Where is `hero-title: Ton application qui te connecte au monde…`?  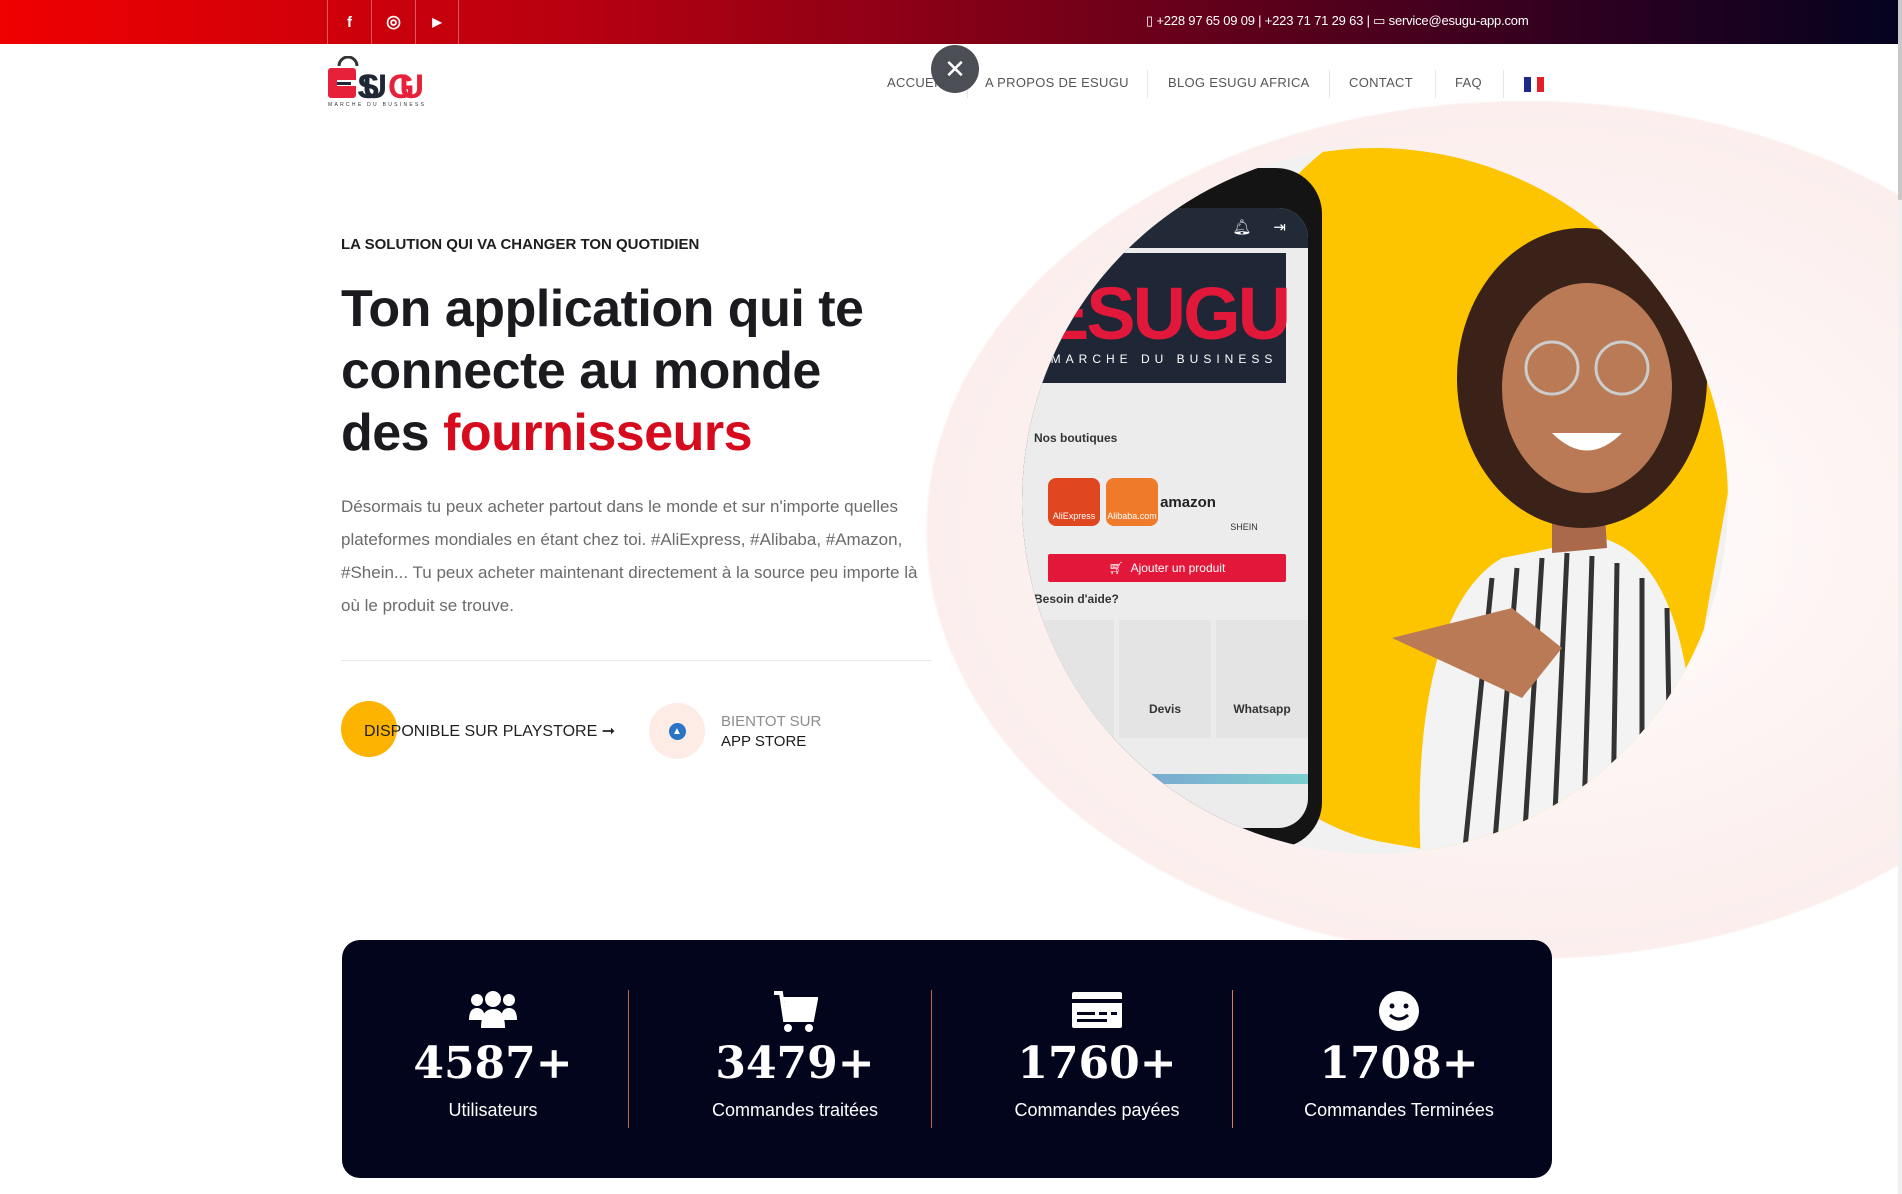
hero-title: Ton application qui te connecte au monde… is located at coordinates (602, 371).